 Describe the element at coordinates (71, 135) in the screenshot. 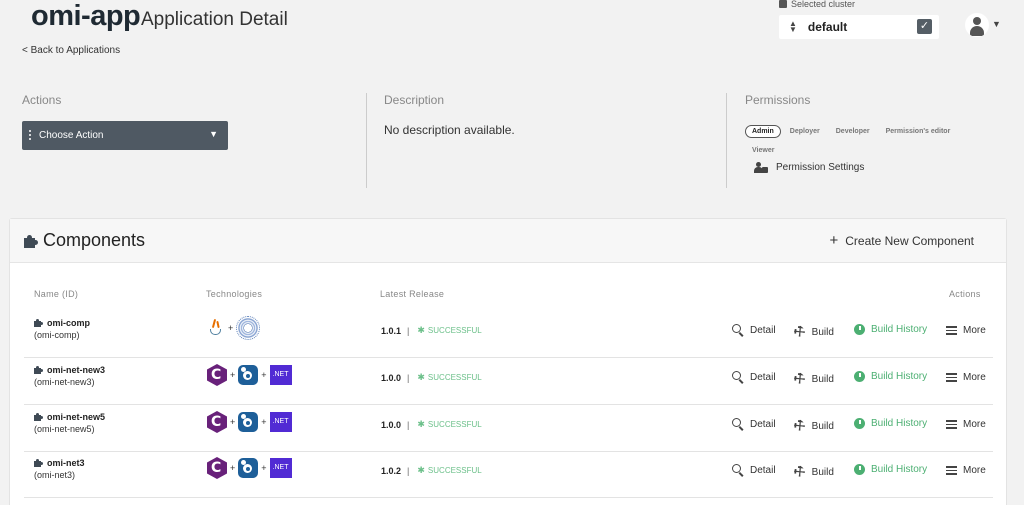

I see `choose-action-label: Choose Action` at that location.